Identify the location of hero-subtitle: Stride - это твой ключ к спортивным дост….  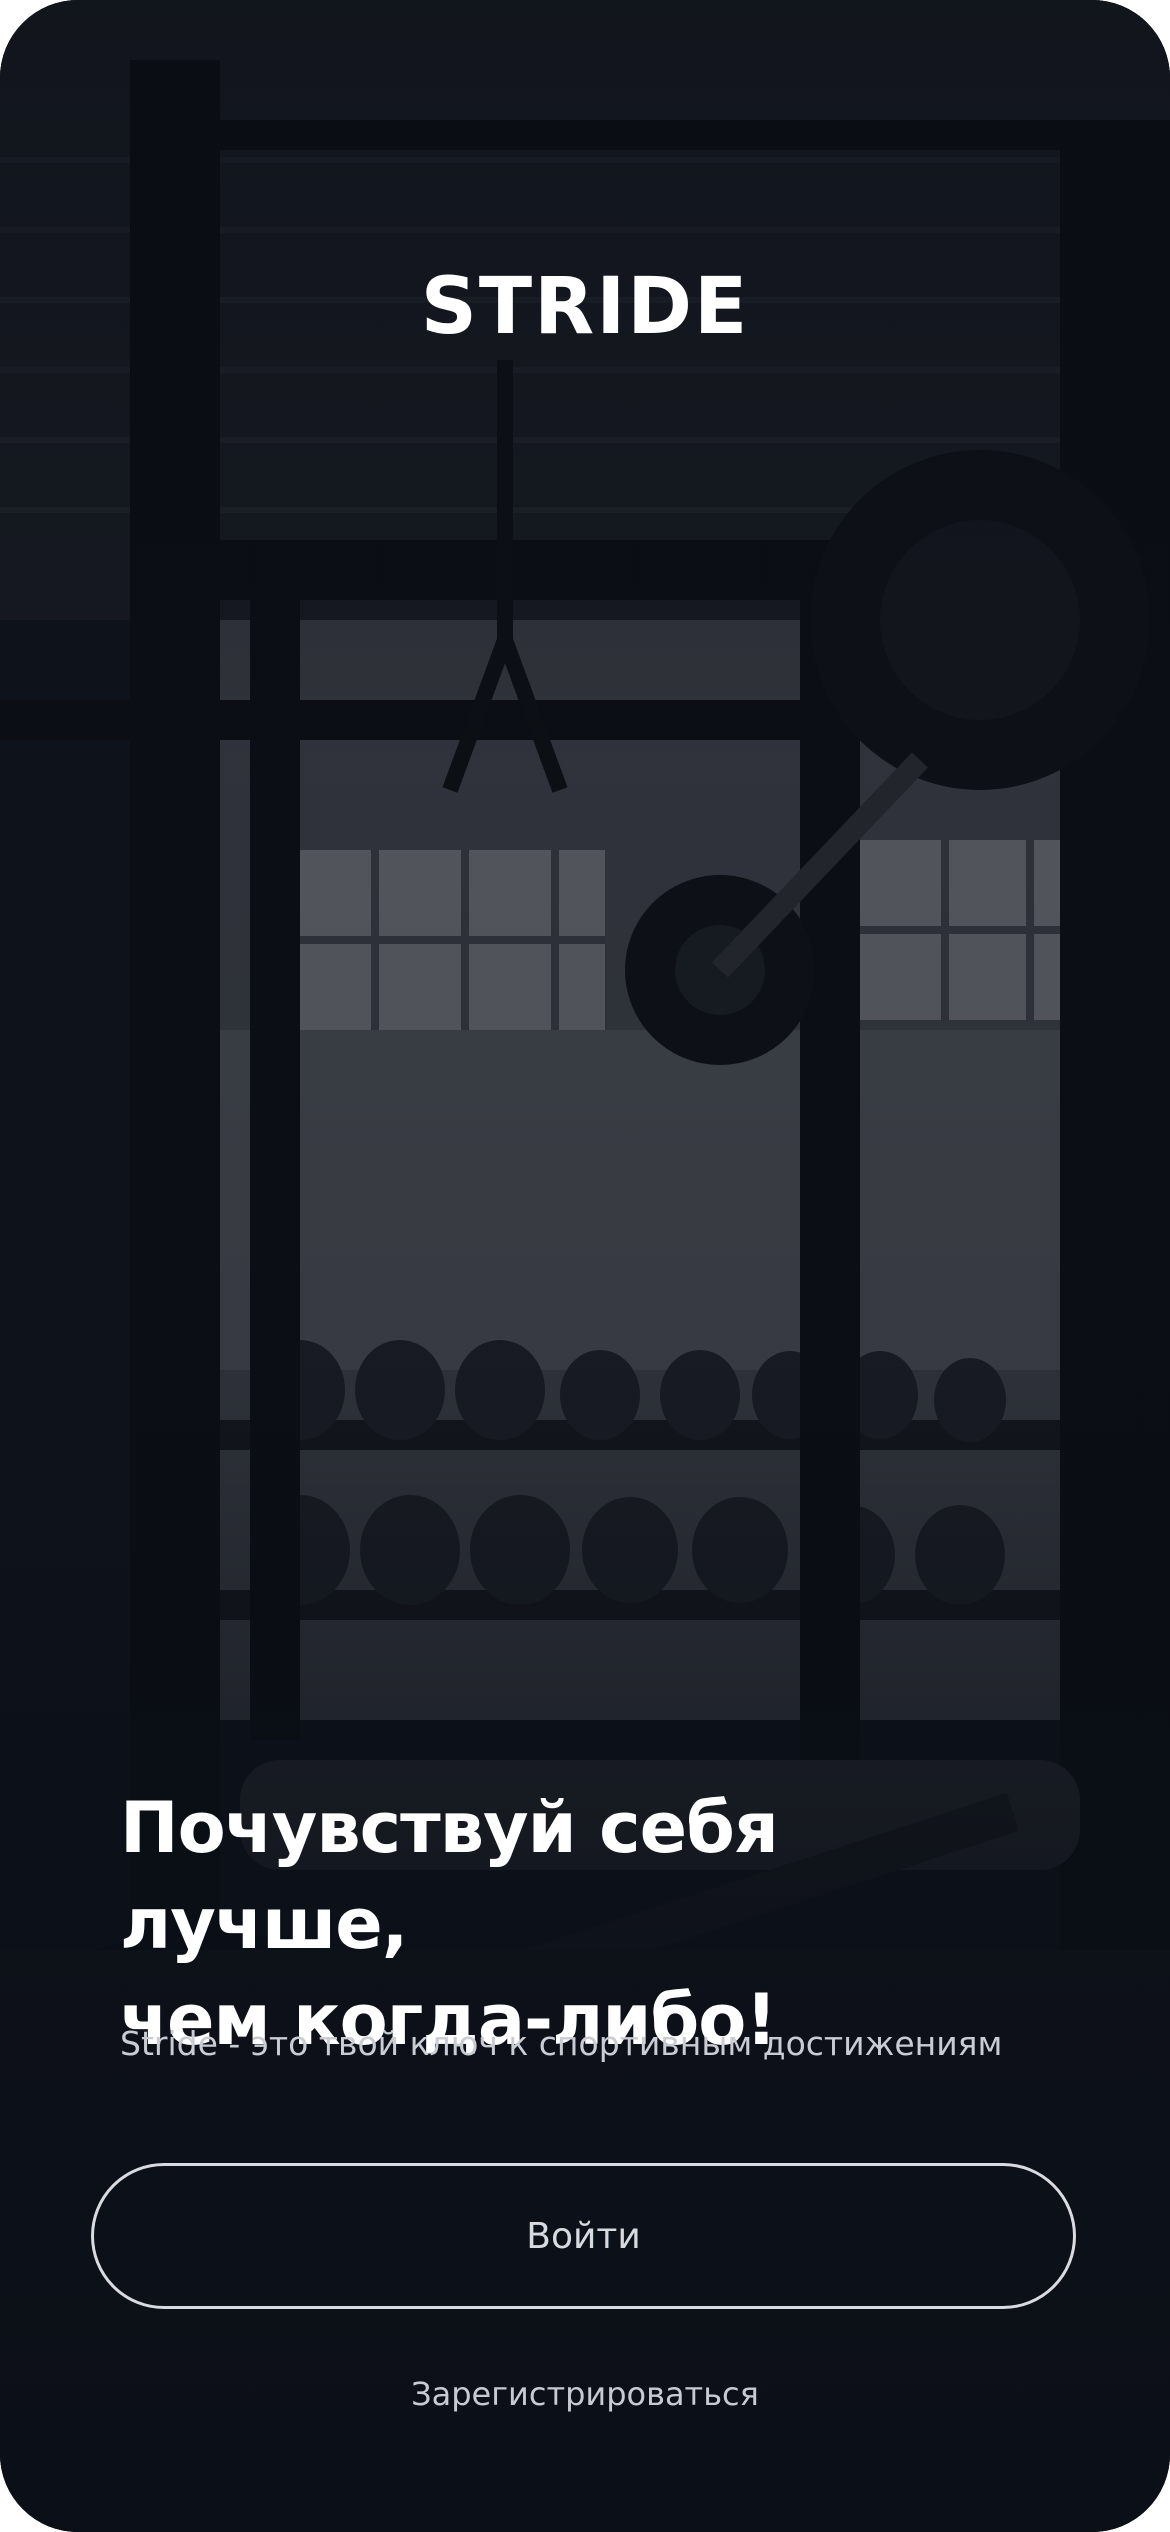
(561, 2043).